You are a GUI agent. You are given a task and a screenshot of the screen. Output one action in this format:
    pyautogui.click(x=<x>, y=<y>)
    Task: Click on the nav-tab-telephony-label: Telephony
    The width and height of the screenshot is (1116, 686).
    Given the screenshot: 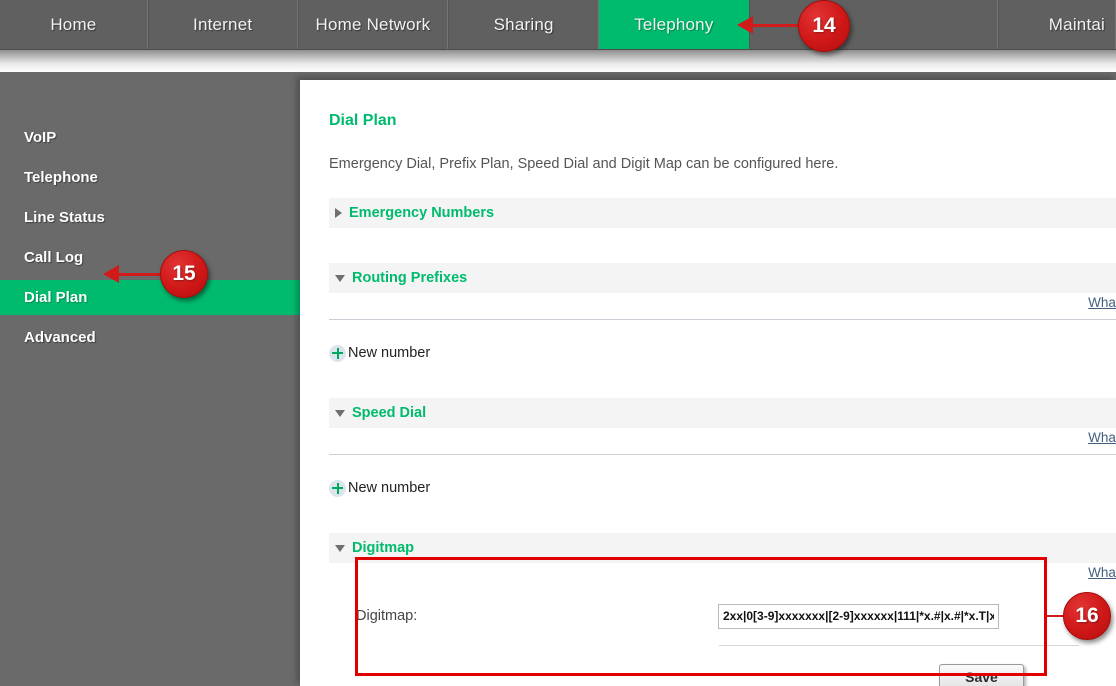 What is the action you would take?
    pyautogui.click(x=674, y=24)
    